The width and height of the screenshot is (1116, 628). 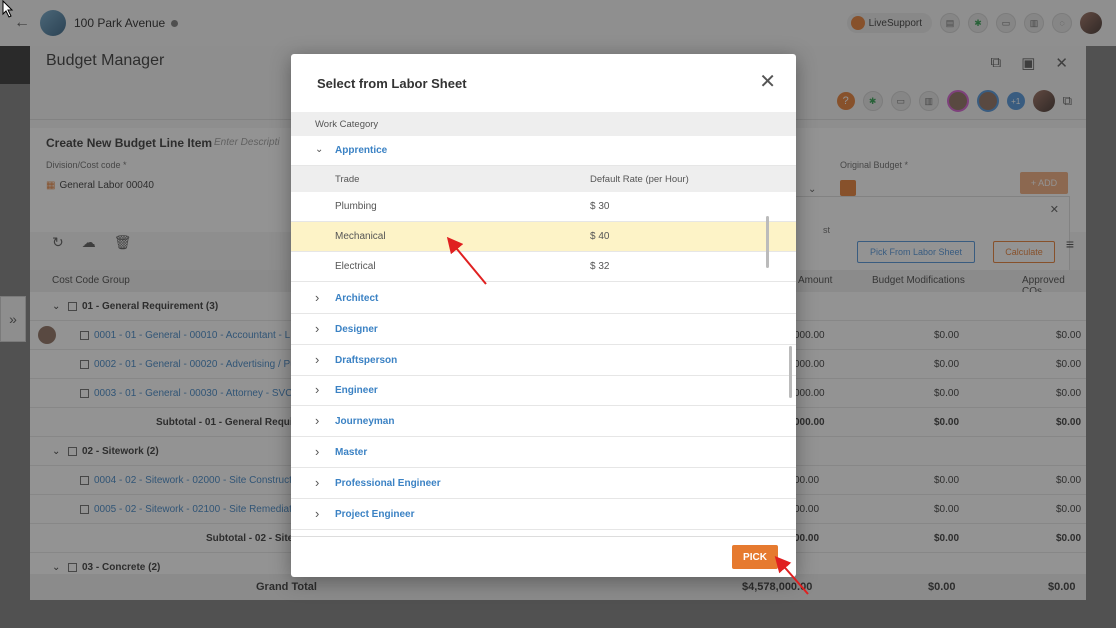 What do you see at coordinates (8, 9) in the screenshot?
I see `mouse-cursor-icon` at bounding box center [8, 9].